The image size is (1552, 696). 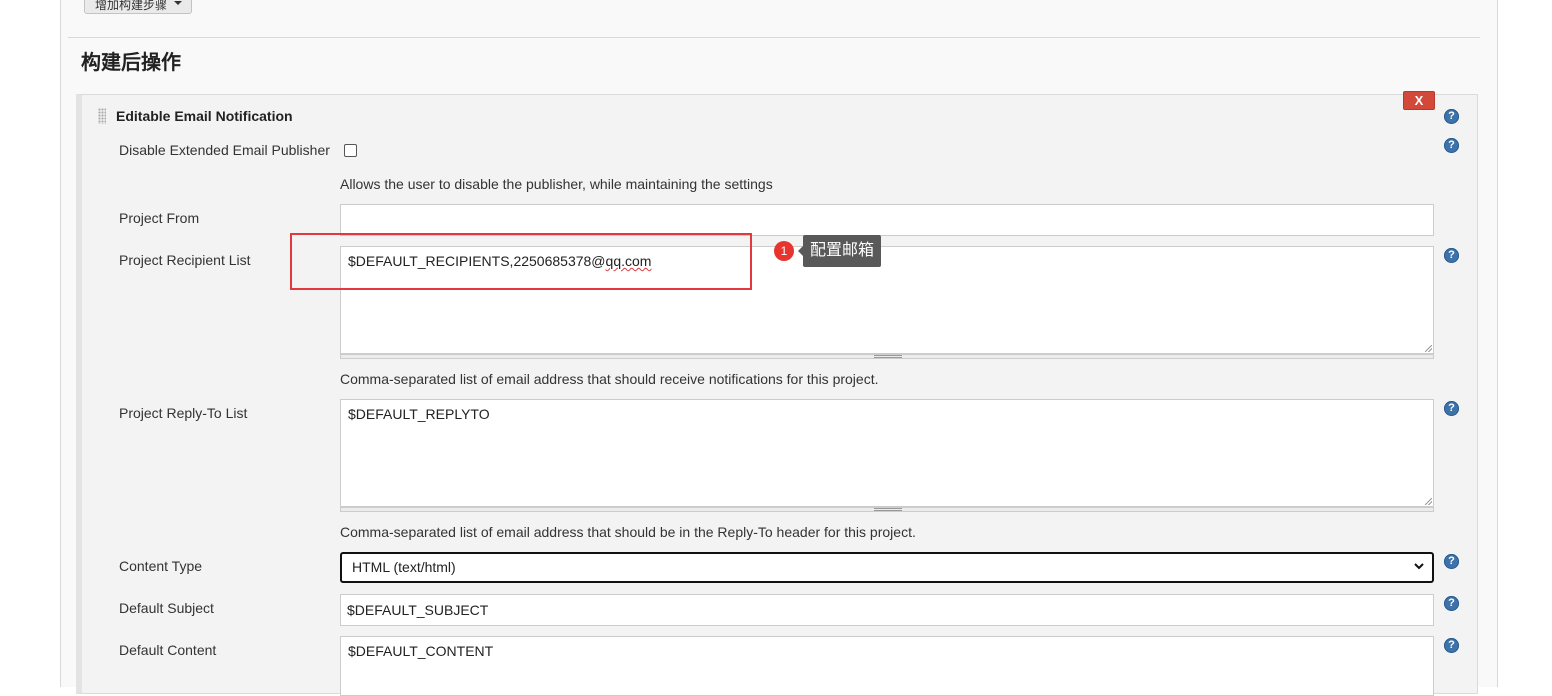 I want to click on default-content-value: $DEFAULT_CONTENT, so click(x=421, y=651).